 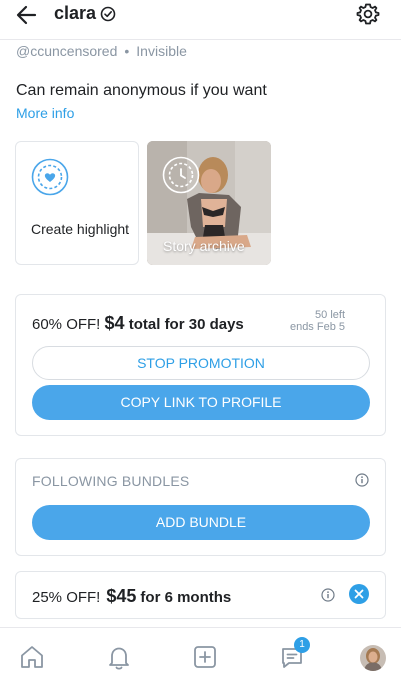 What do you see at coordinates (77, 203) in the screenshot?
I see `create-highlight-card: Create highlight` at bounding box center [77, 203].